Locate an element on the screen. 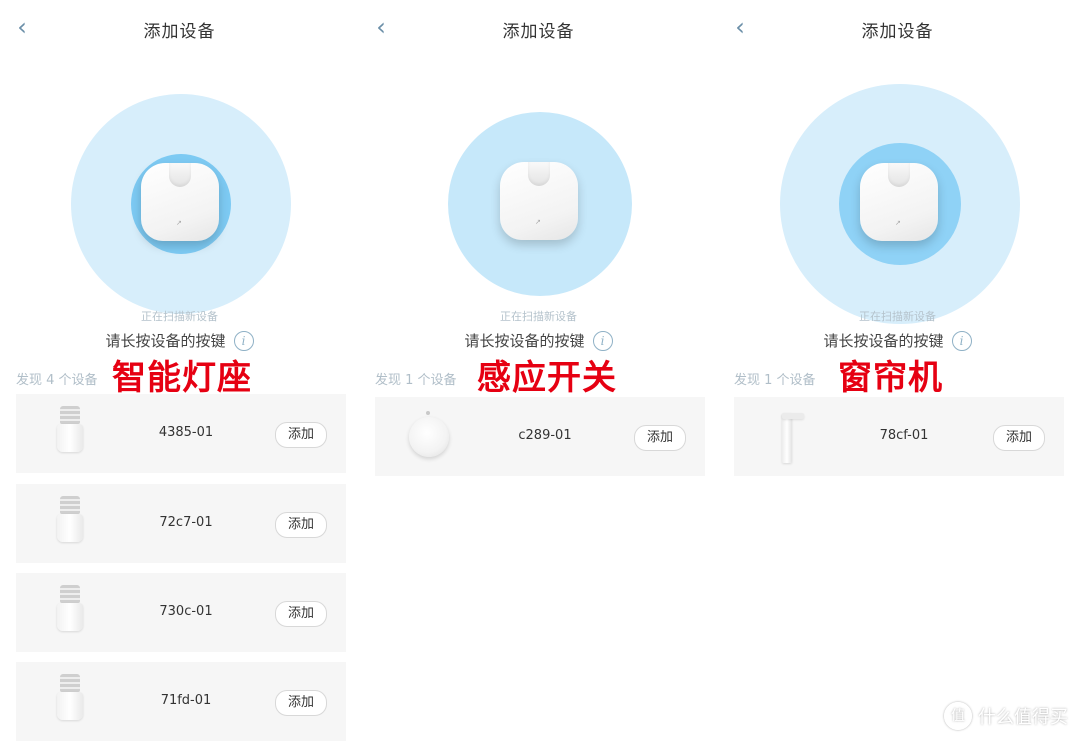 Image resolution: width=1080 pixels, height=741 pixels. watermark-text: 什么值得买 is located at coordinates (1023, 717).